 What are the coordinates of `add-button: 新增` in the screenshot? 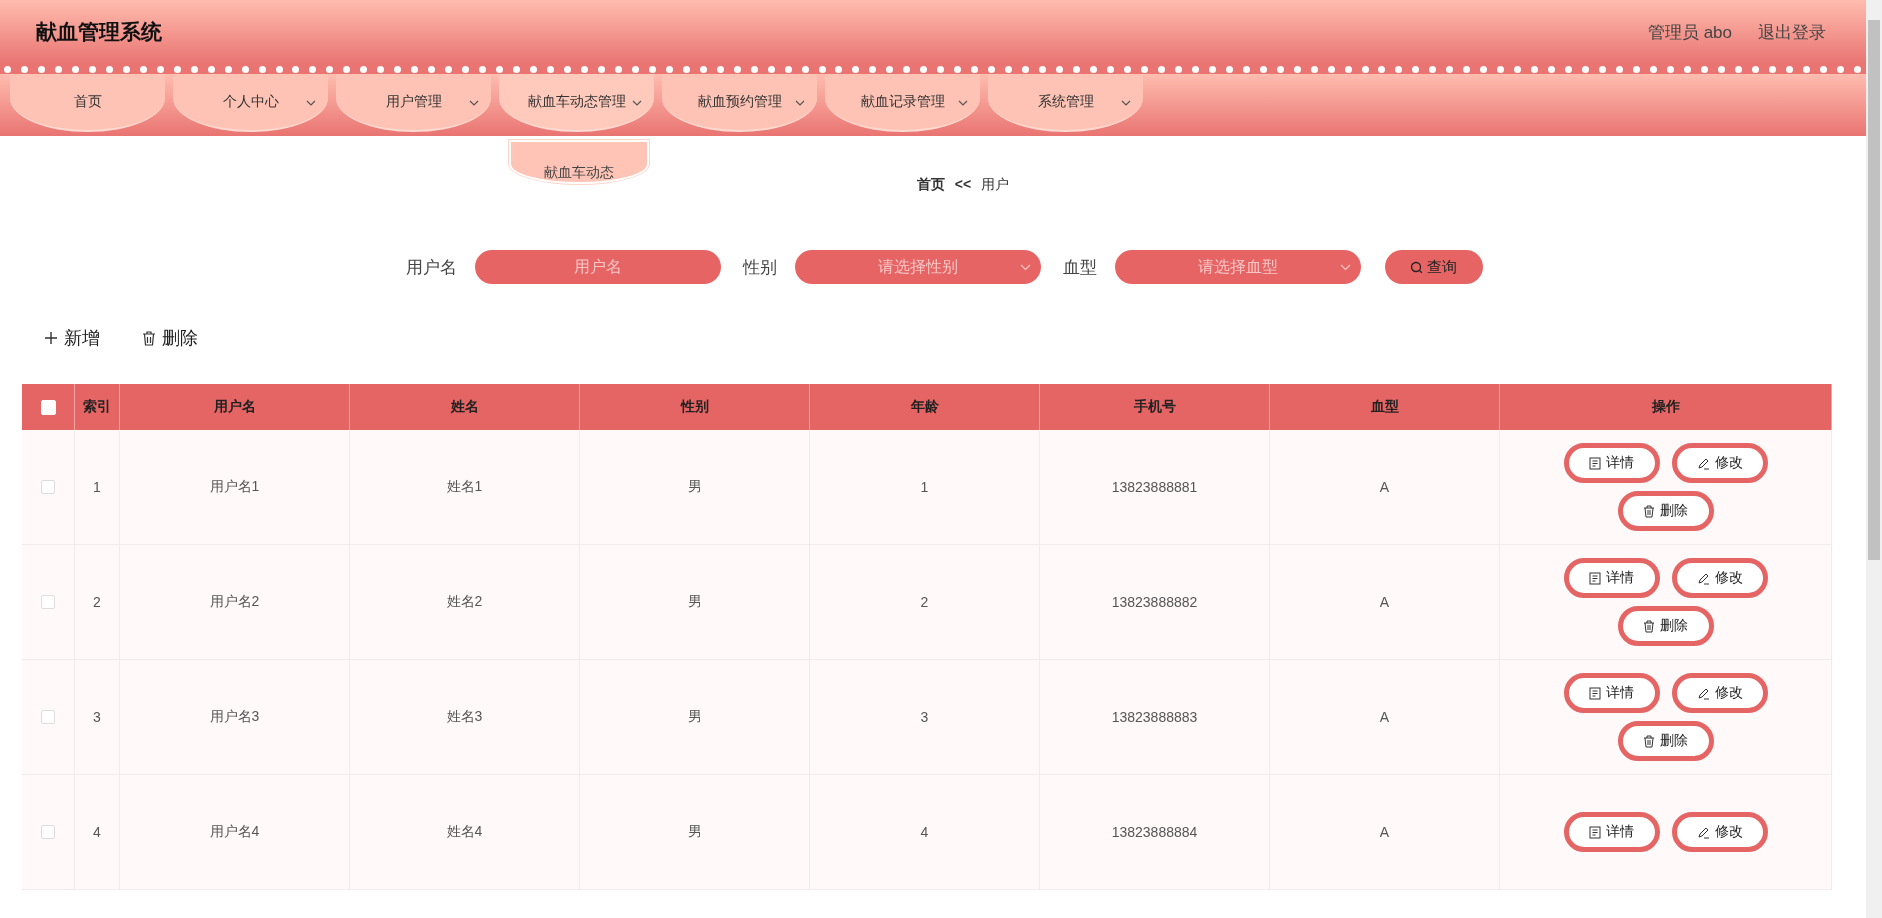 It's located at (72, 338).